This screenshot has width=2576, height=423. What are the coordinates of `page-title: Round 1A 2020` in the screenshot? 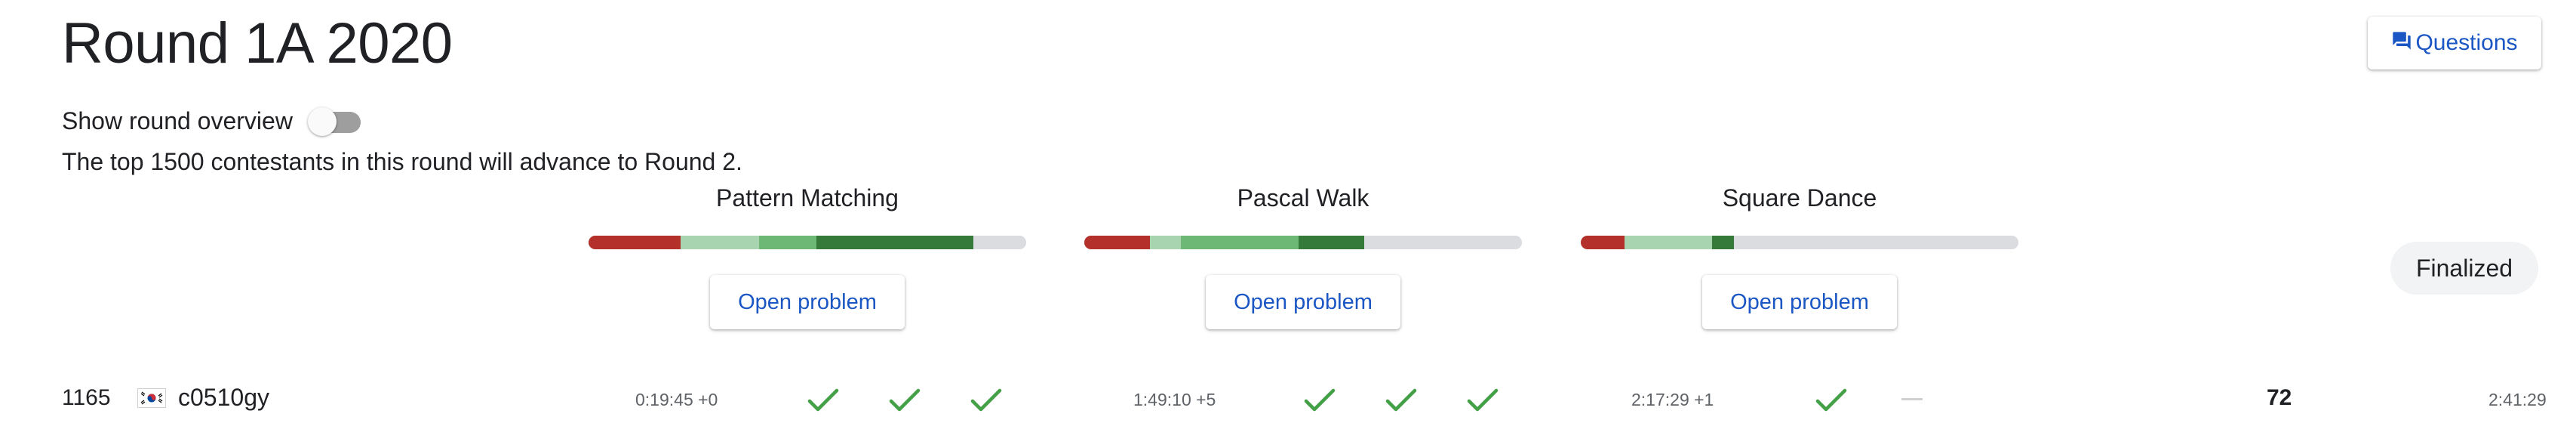 It's located at (257, 43).